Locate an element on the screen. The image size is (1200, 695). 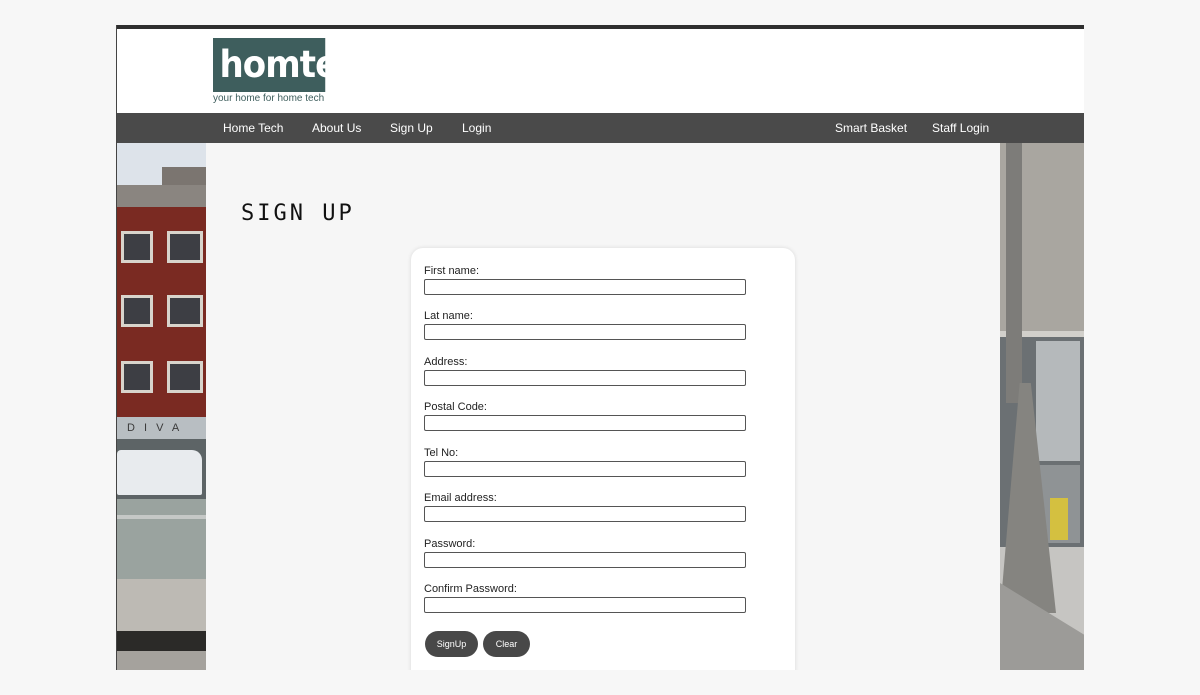
postal-code-input is located at coordinates (585, 423).